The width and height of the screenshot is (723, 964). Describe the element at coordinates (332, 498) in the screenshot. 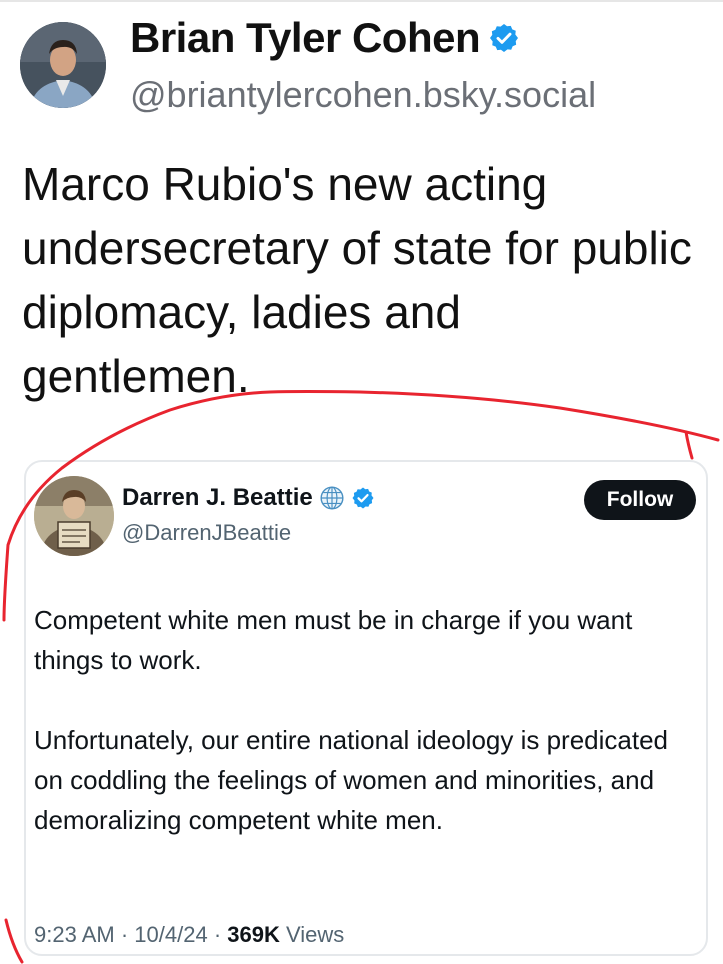

I see `globe-icon` at that location.